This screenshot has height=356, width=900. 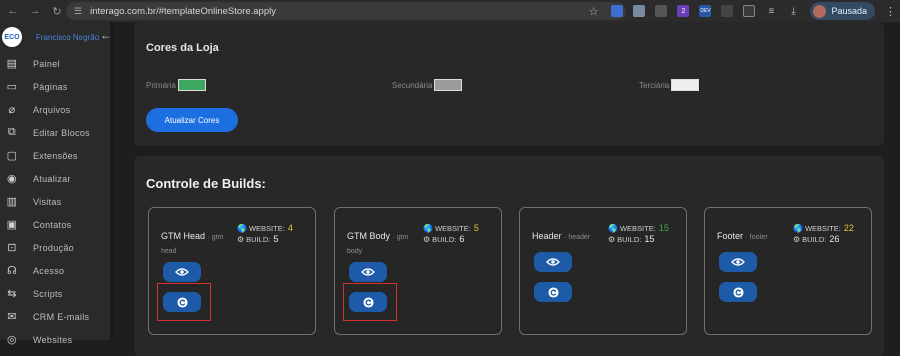 I want to click on sidebar-item-label: Extensões, so click(x=55, y=155).